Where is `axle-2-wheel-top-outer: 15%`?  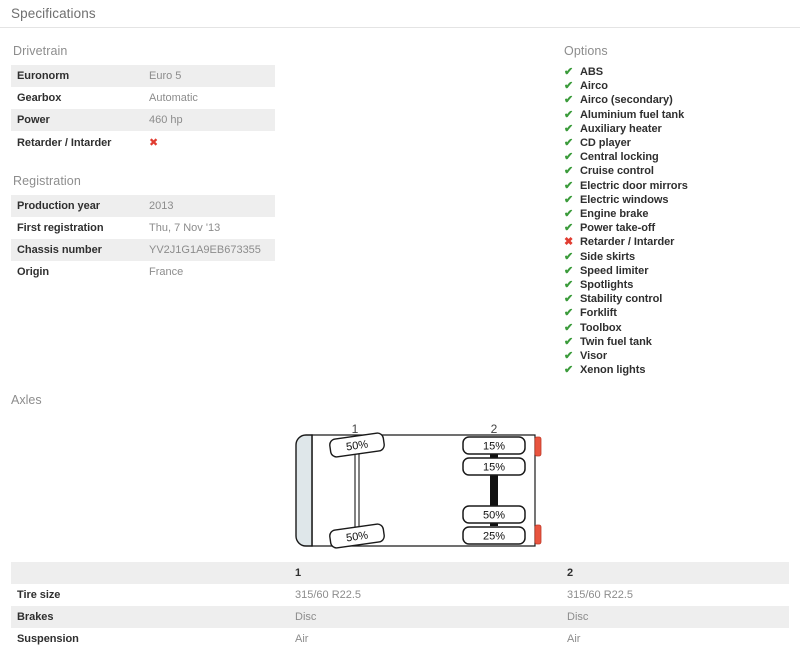
axle-2-wheel-top-outer: 15% is located at coordinates (494, 445).